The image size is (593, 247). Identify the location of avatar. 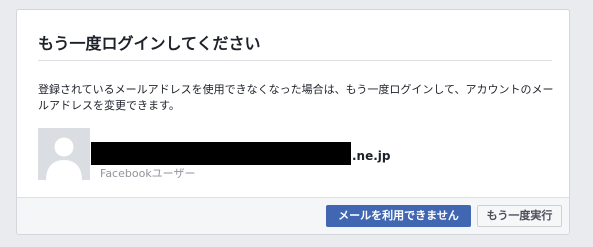
(64, 154).